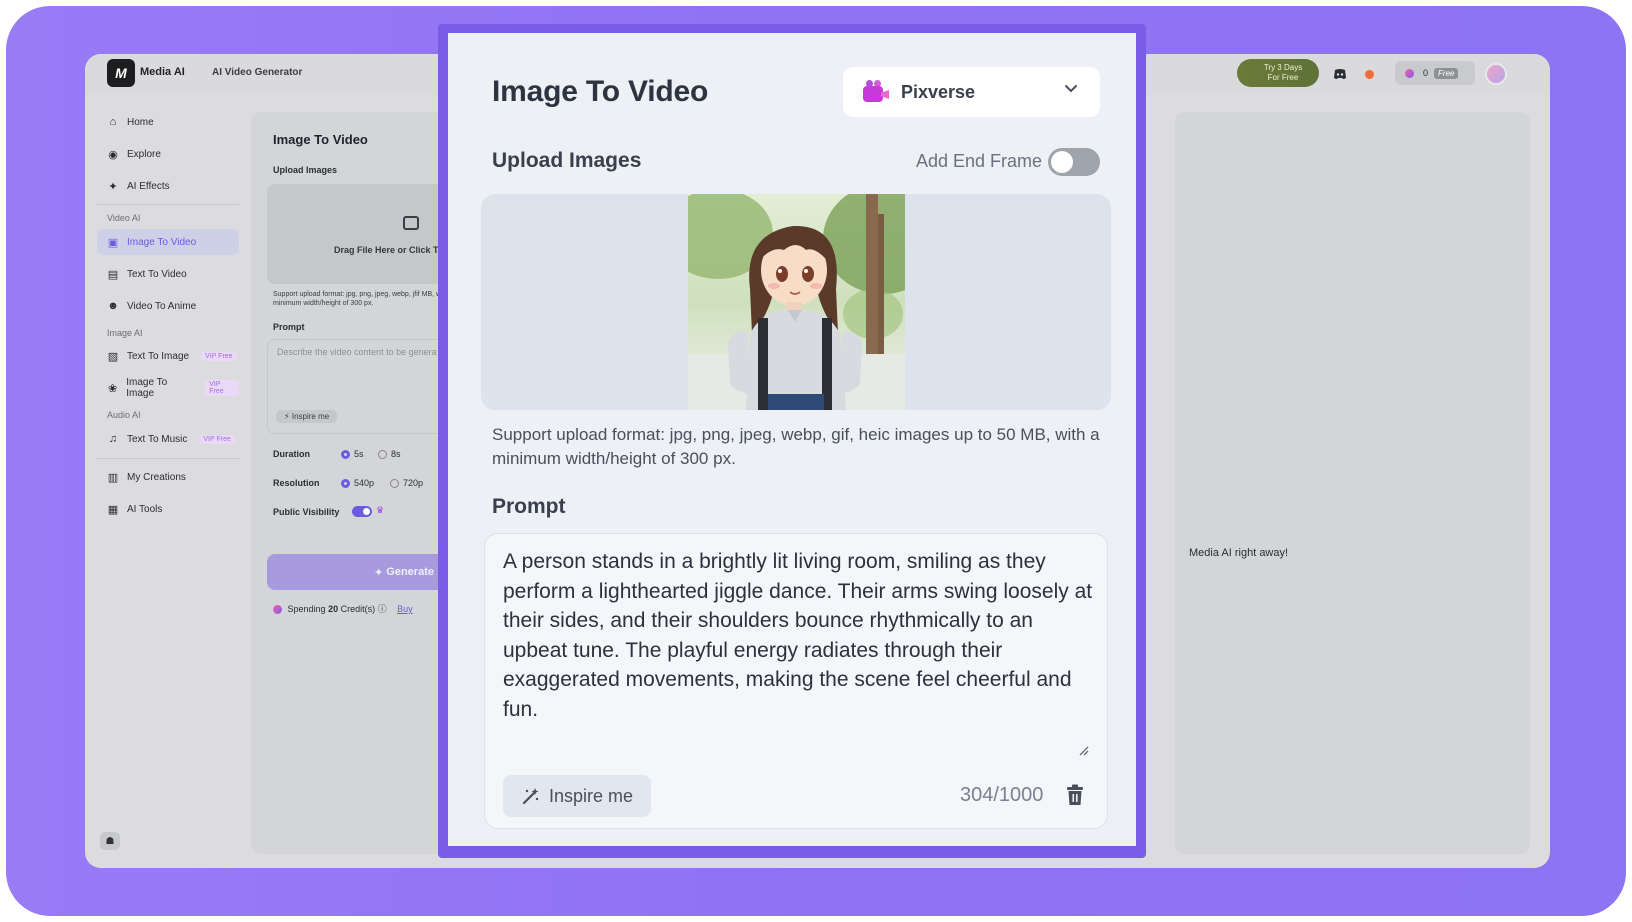 This screenshot has height=922, width=1632. Describe the element at coordinates (389, 454) in the screenshot. I see `duration-option-8s: 8s` at that location.